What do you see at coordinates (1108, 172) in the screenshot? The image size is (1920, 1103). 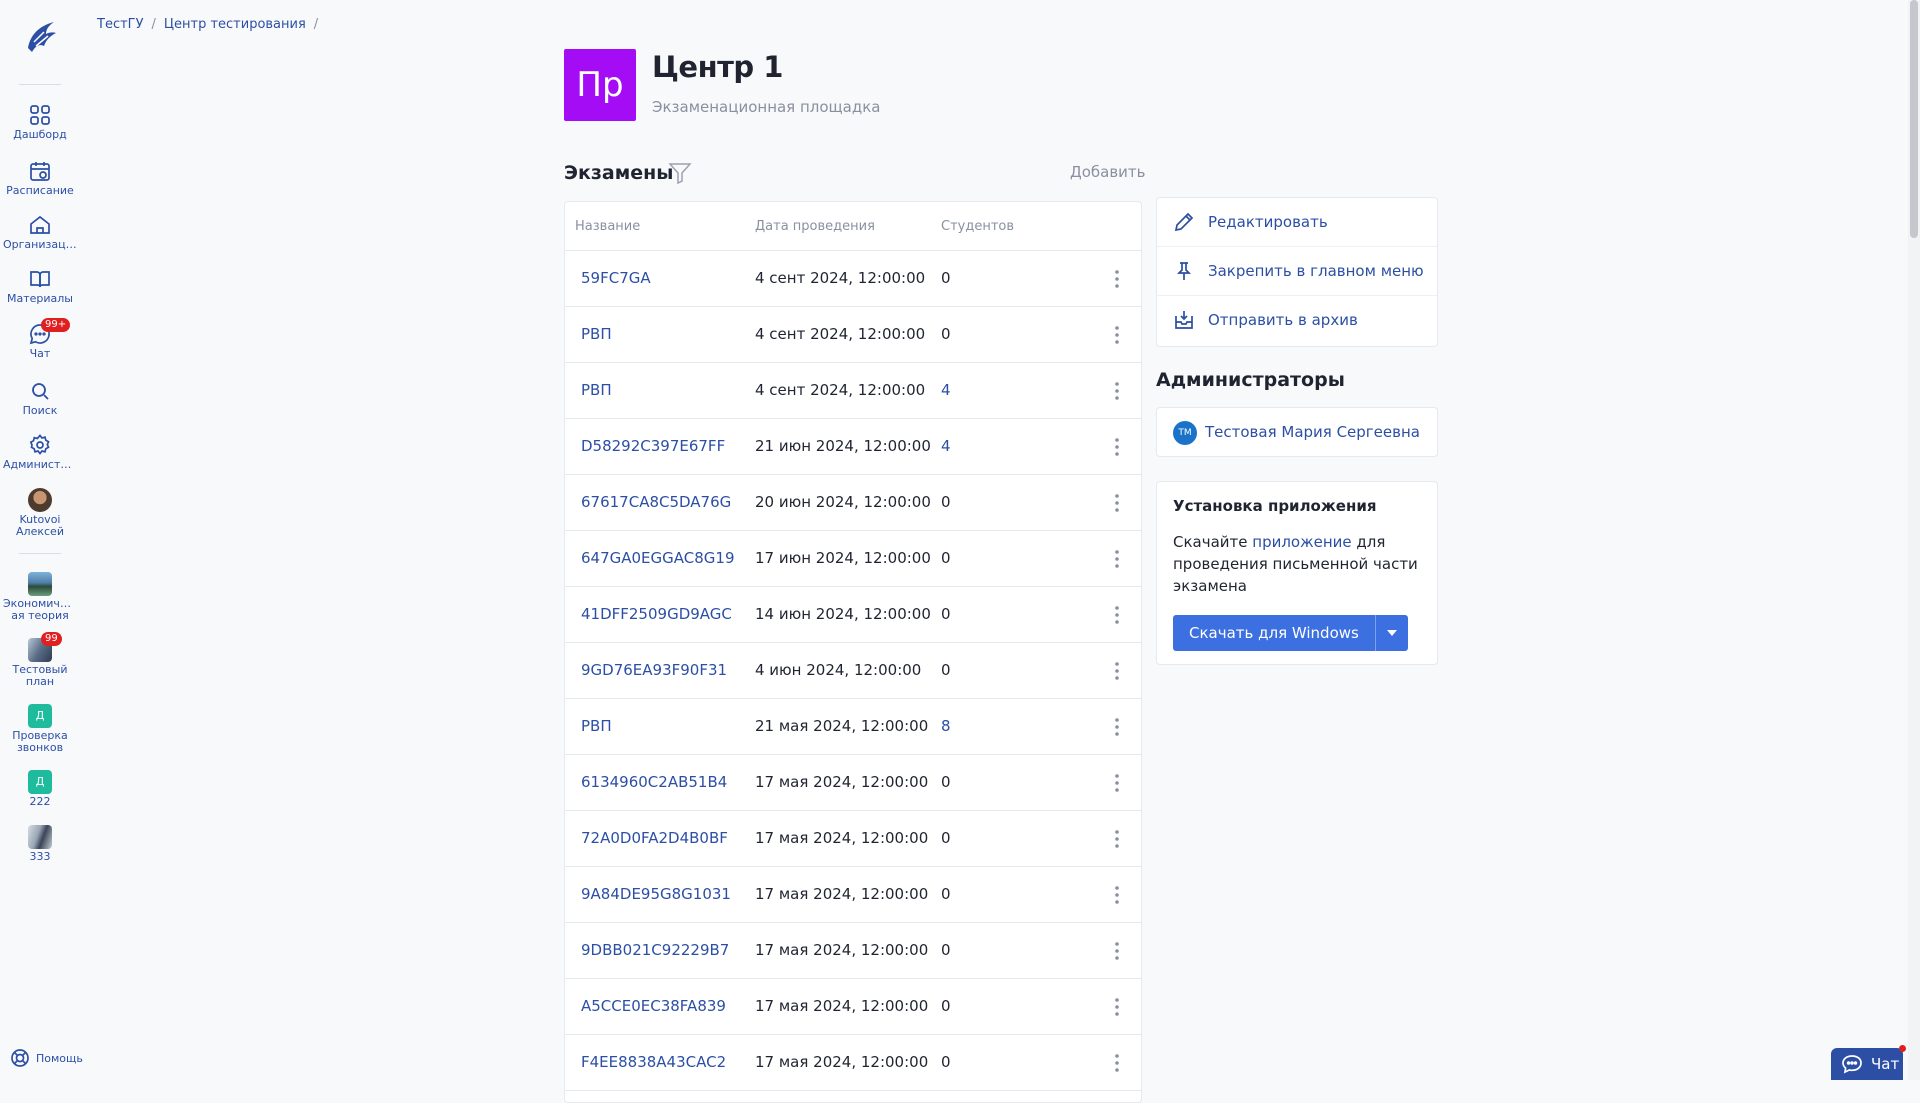 I see `add-exam-button: Добавить` at bounding box center [1108, 172].